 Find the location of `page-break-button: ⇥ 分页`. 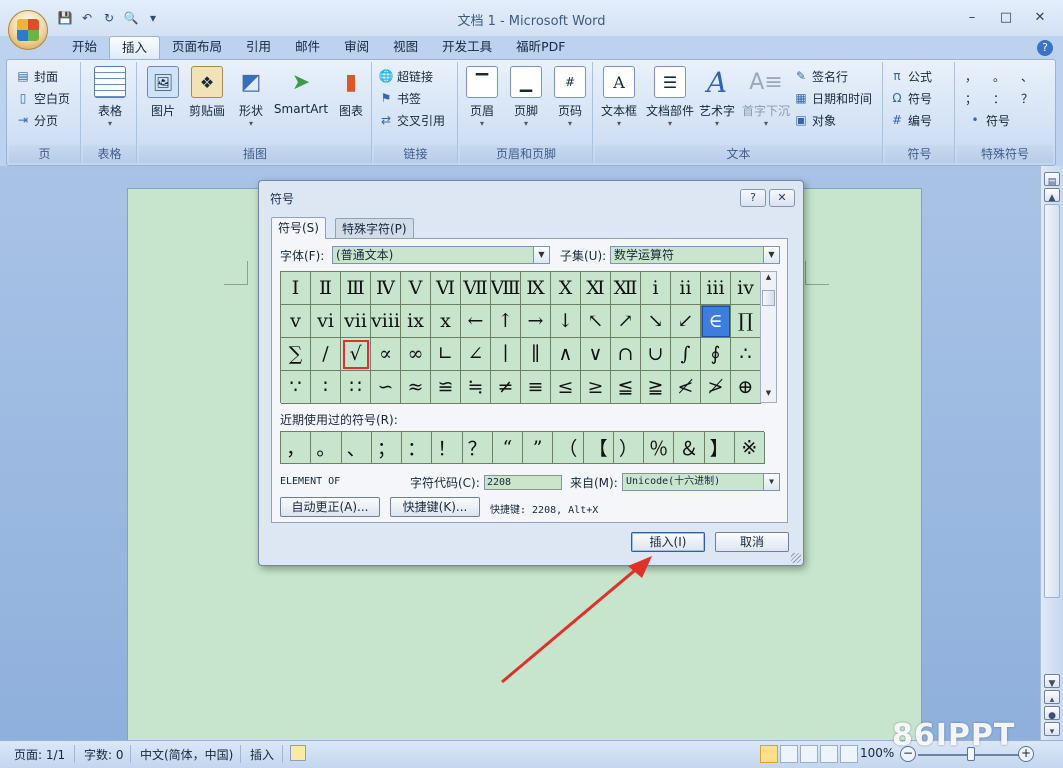

page-break-button: ⇥ 分页 is located at coordinates (36, 120).